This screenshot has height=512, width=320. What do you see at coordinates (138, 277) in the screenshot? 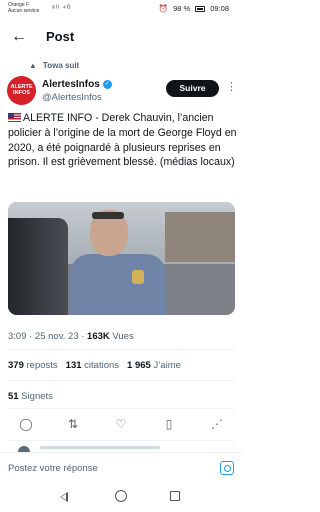
I see `officer-badge` at bounding box center [138, 277].